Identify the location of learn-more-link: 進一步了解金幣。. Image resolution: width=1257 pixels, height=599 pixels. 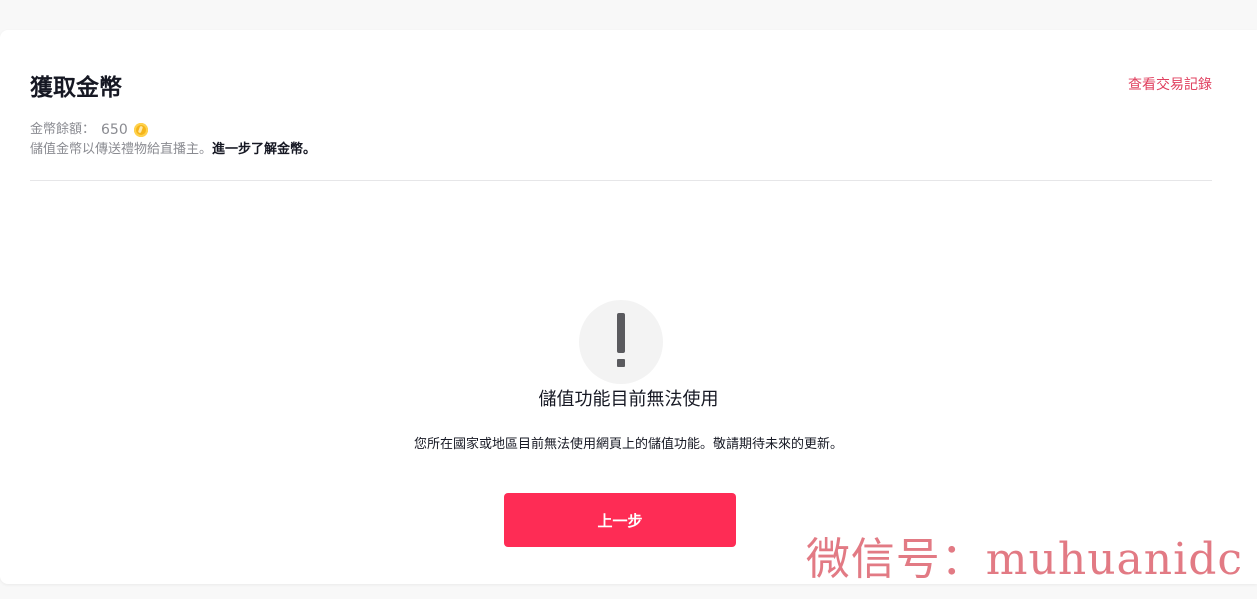
(264, 149).